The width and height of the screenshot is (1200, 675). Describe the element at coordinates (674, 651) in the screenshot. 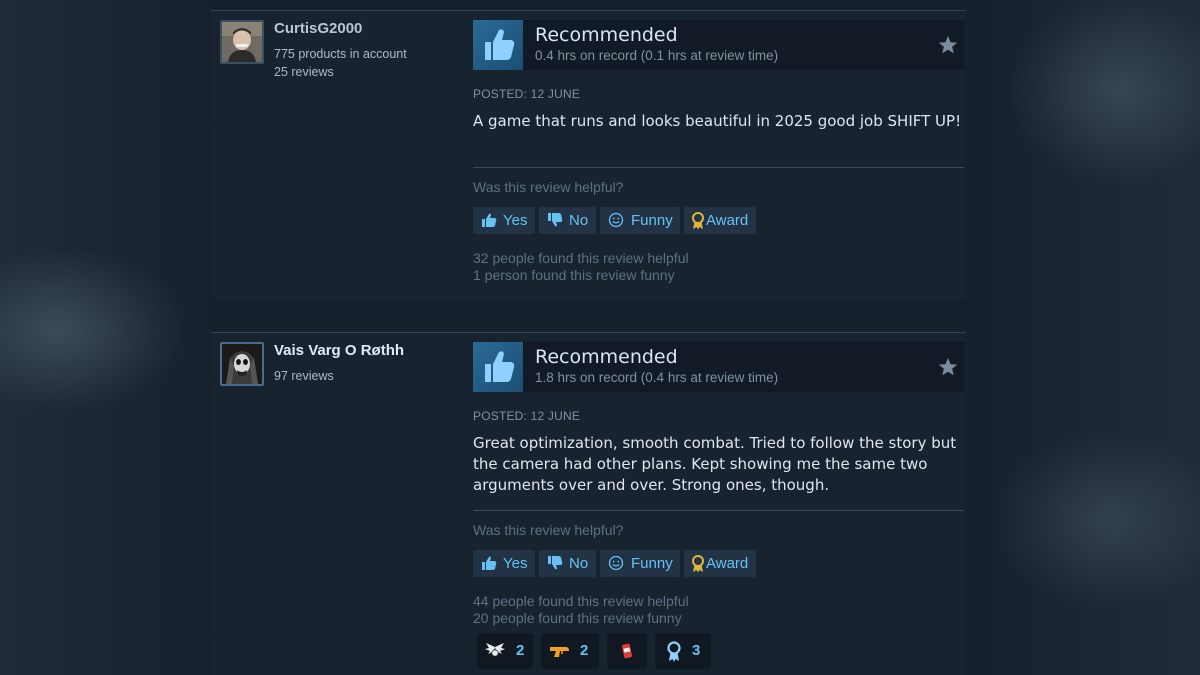

I see `ribbon-medal-award-icon` at that location.